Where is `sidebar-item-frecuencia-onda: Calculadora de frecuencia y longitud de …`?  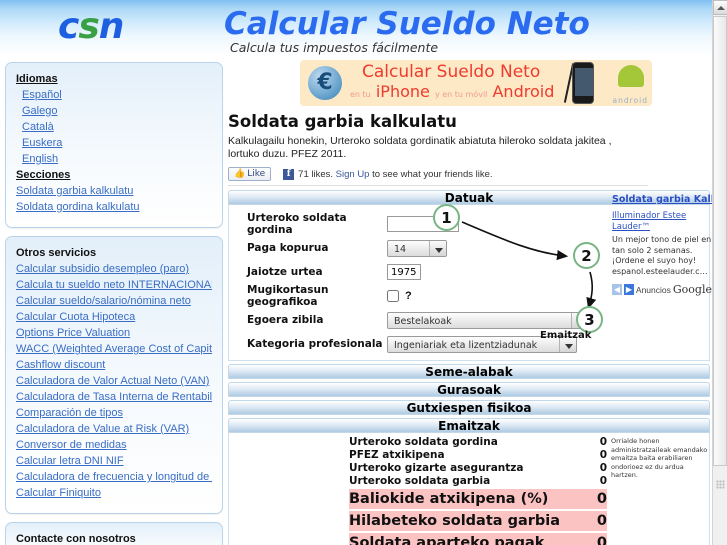 sidebar-item-frecuencia-onda: Calculadora de frecuencia y longitud de … is located at coordinates (114, 477).